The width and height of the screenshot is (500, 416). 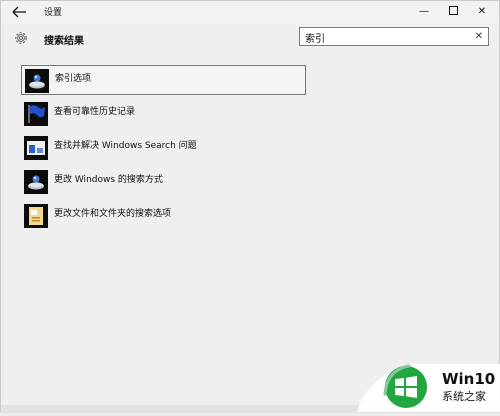 I want to click on maximize-icon, so click(x=453, y=10).